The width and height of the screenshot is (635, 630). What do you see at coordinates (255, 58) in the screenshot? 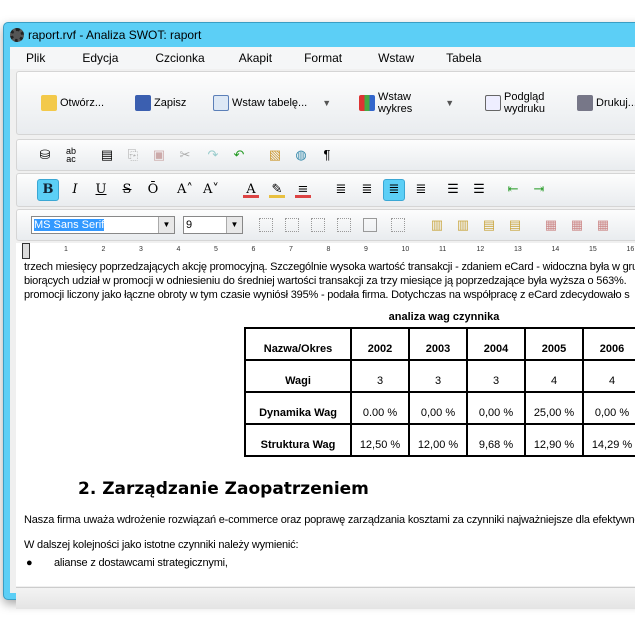
I see `menu-akapit: Akapit` at bounding box center [255, 58].